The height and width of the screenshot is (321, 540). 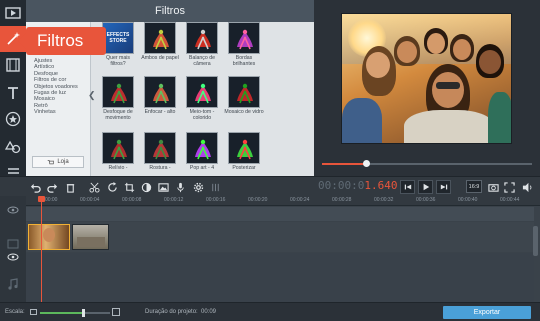 I want to click on image-icon, so click(x=163, y=187).